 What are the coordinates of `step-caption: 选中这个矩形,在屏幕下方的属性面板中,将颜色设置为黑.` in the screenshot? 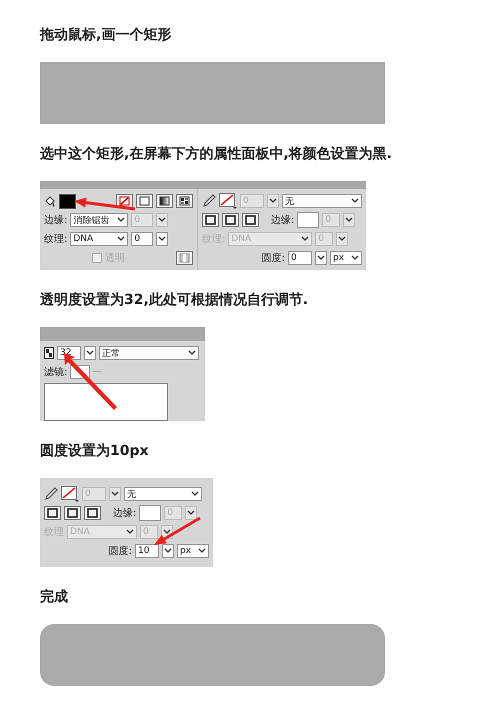 It's located at (216, 154).